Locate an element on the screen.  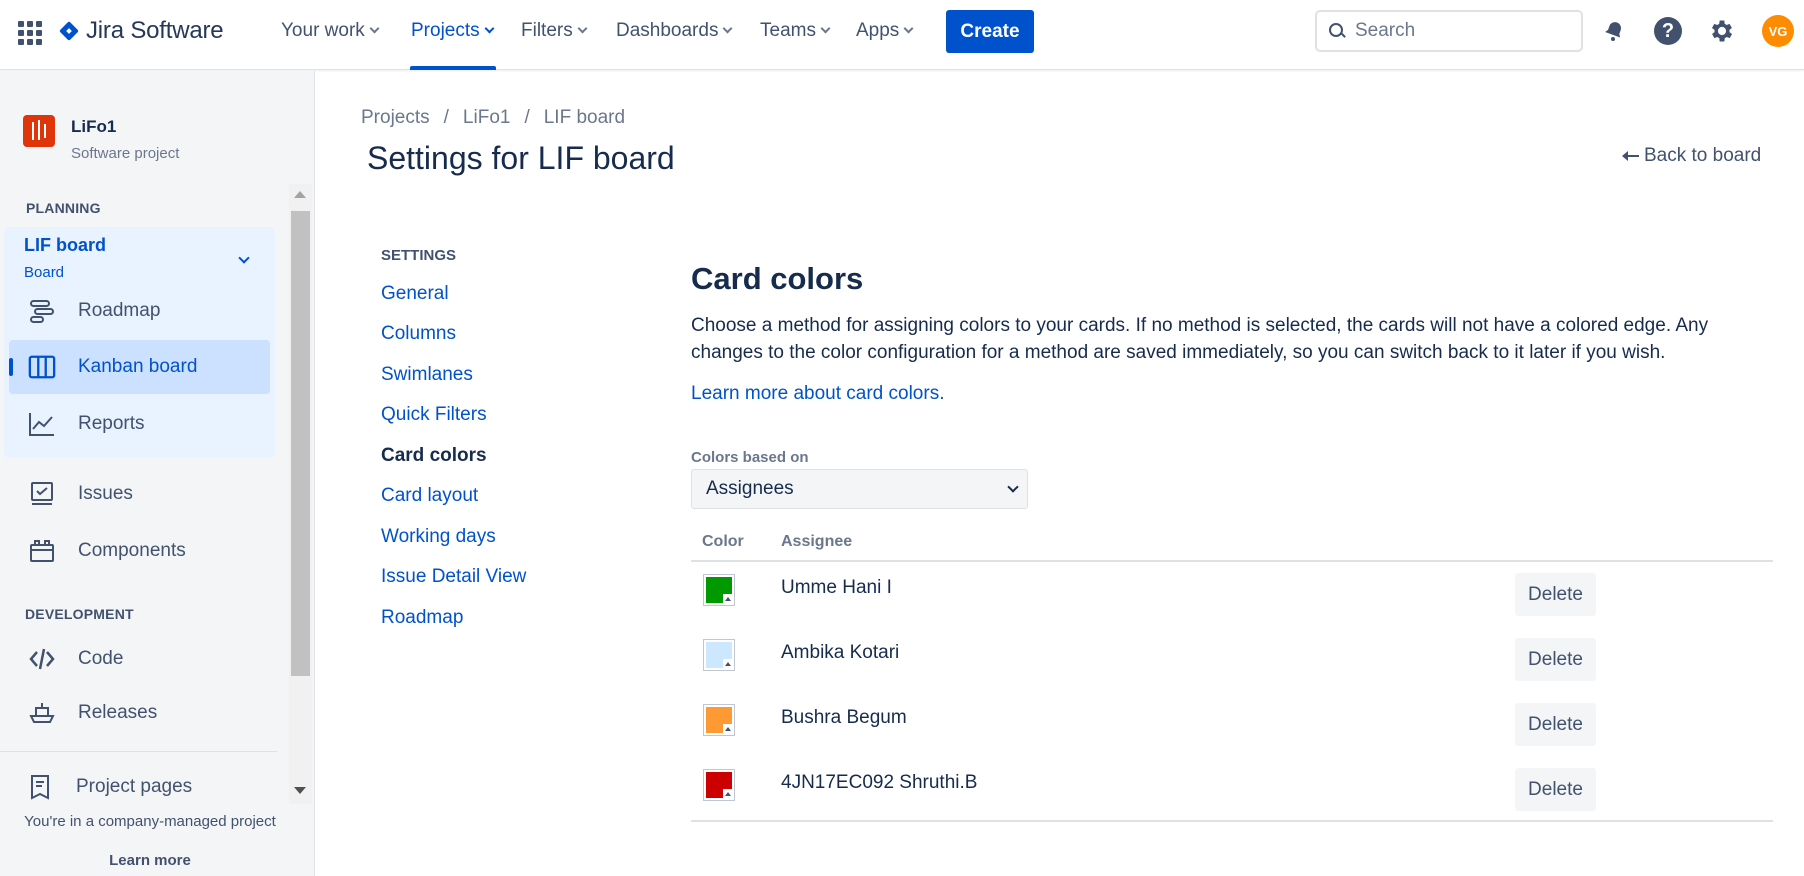
scroll-up-arrow-icon is located at coordinates (300, 194).